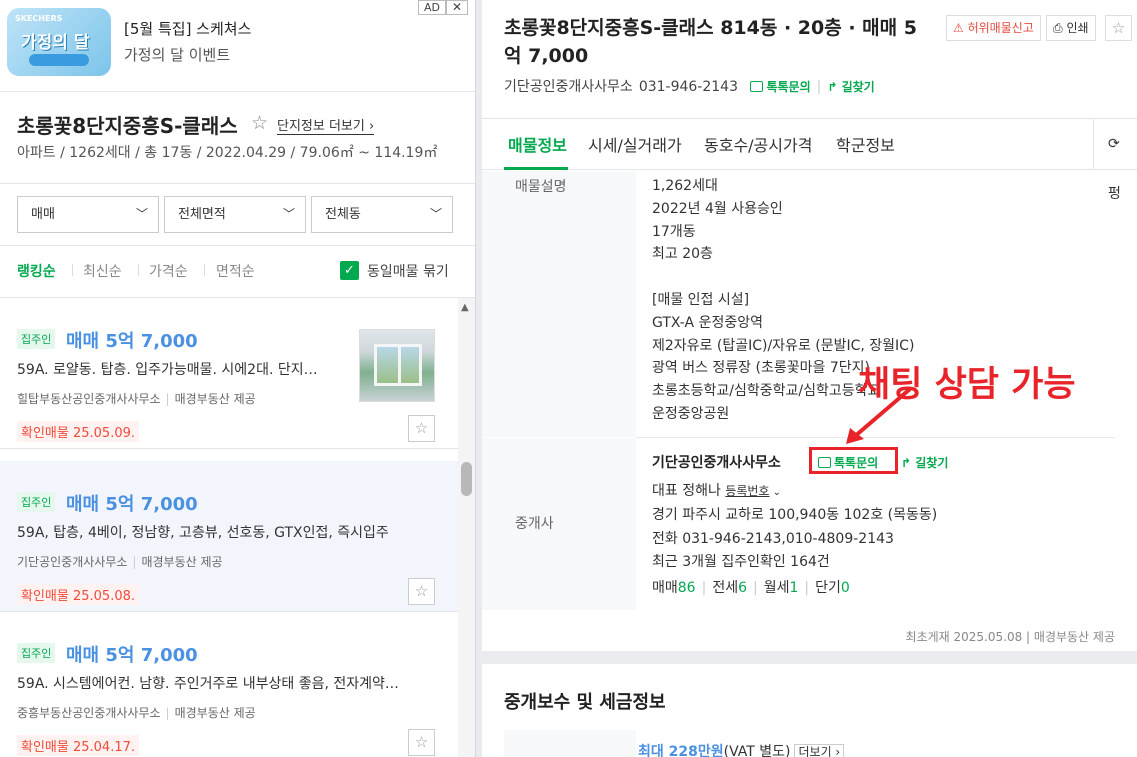 This screenshot has width=1137, height=757. I want to click on chat-icon, so click(757, 86).